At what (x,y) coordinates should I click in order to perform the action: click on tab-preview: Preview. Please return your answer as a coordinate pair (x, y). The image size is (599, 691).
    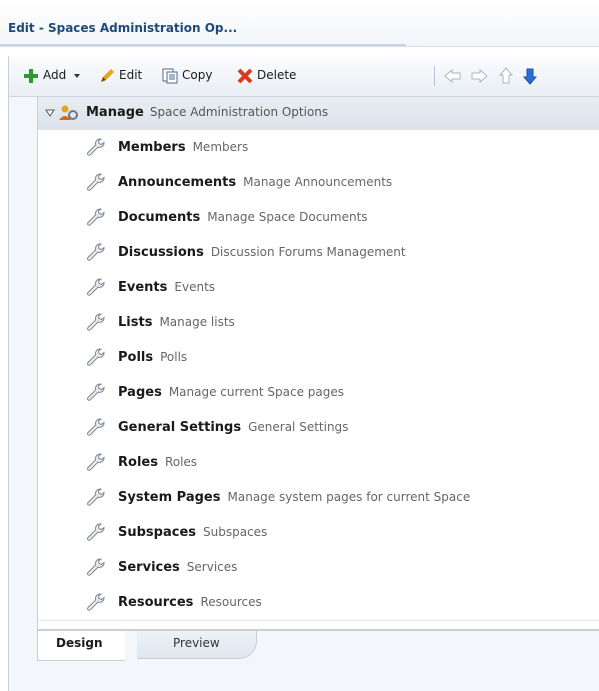
    Looking at the image, I should click on (197, 645).